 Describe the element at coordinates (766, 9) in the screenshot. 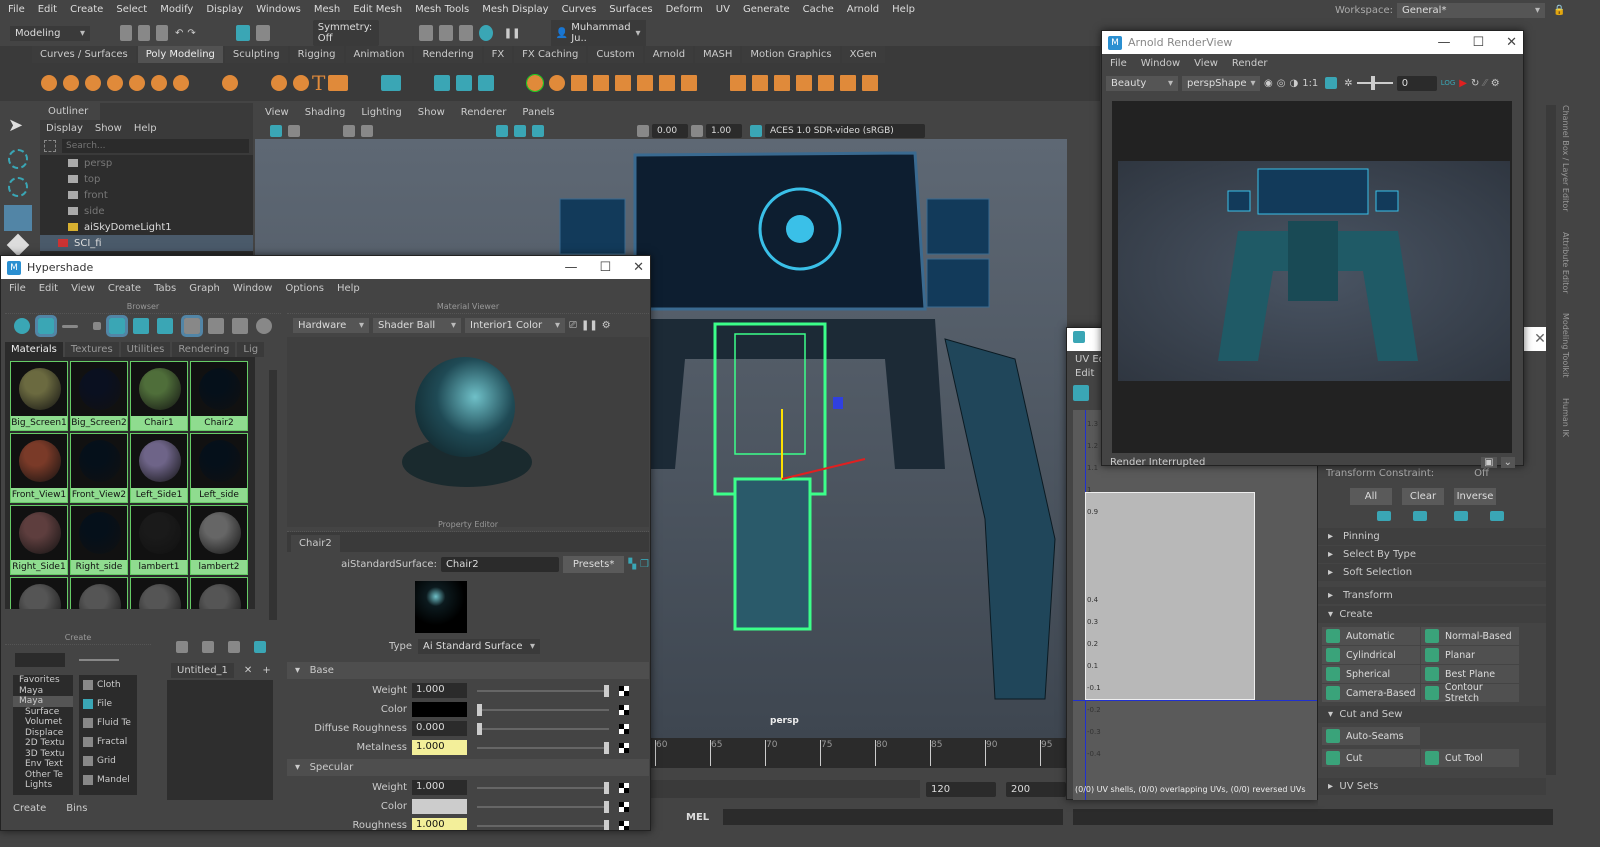

I see `menu-generate: Generate` at that location.